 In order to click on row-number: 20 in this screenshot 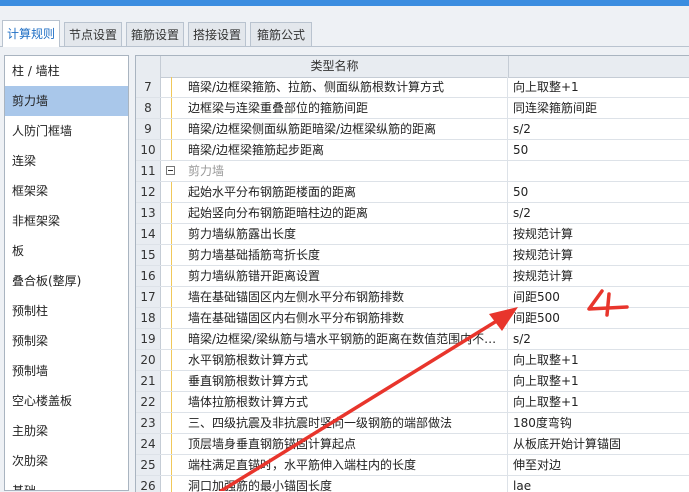, I will do `click(148, 360)`.